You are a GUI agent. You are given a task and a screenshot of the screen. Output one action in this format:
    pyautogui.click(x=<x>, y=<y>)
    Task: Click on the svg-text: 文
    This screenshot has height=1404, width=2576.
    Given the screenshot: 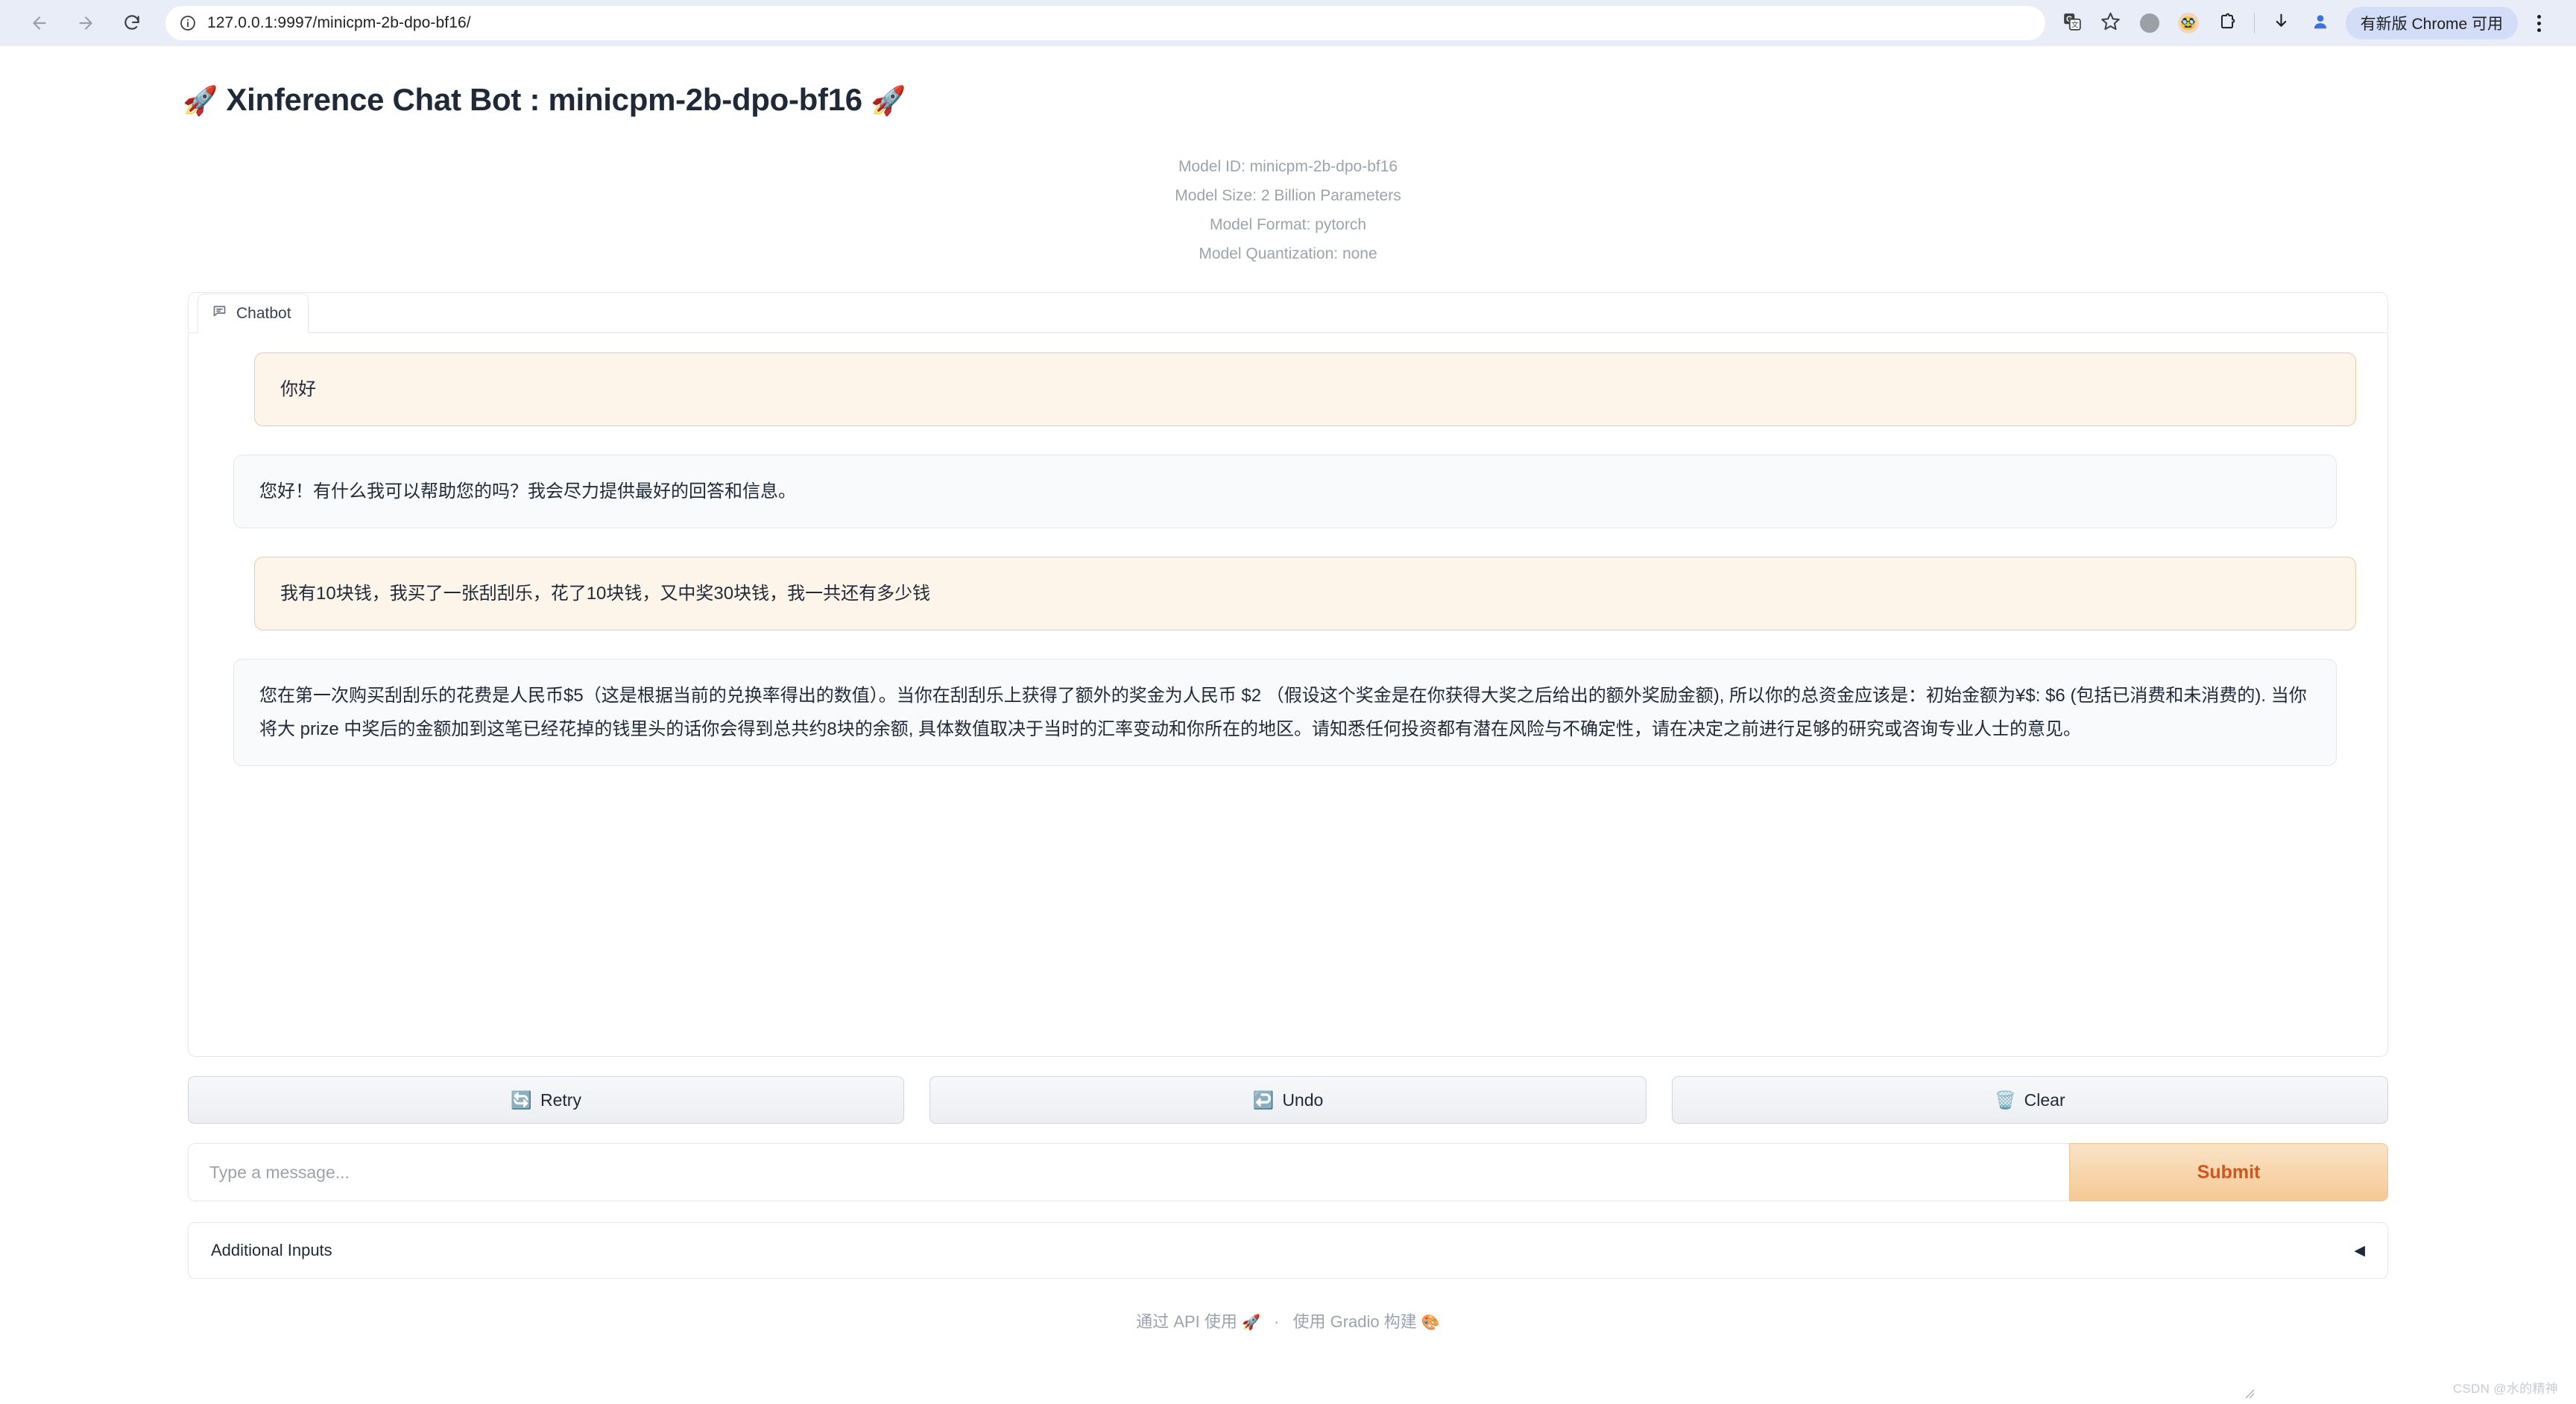 What is the action you would take?
    pyautogui.click(x=2075, y=24)
    